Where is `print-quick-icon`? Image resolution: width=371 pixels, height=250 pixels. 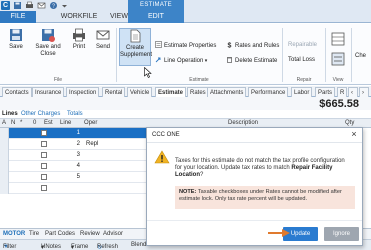 print-quick-icon is located at coordinates (29, 5).